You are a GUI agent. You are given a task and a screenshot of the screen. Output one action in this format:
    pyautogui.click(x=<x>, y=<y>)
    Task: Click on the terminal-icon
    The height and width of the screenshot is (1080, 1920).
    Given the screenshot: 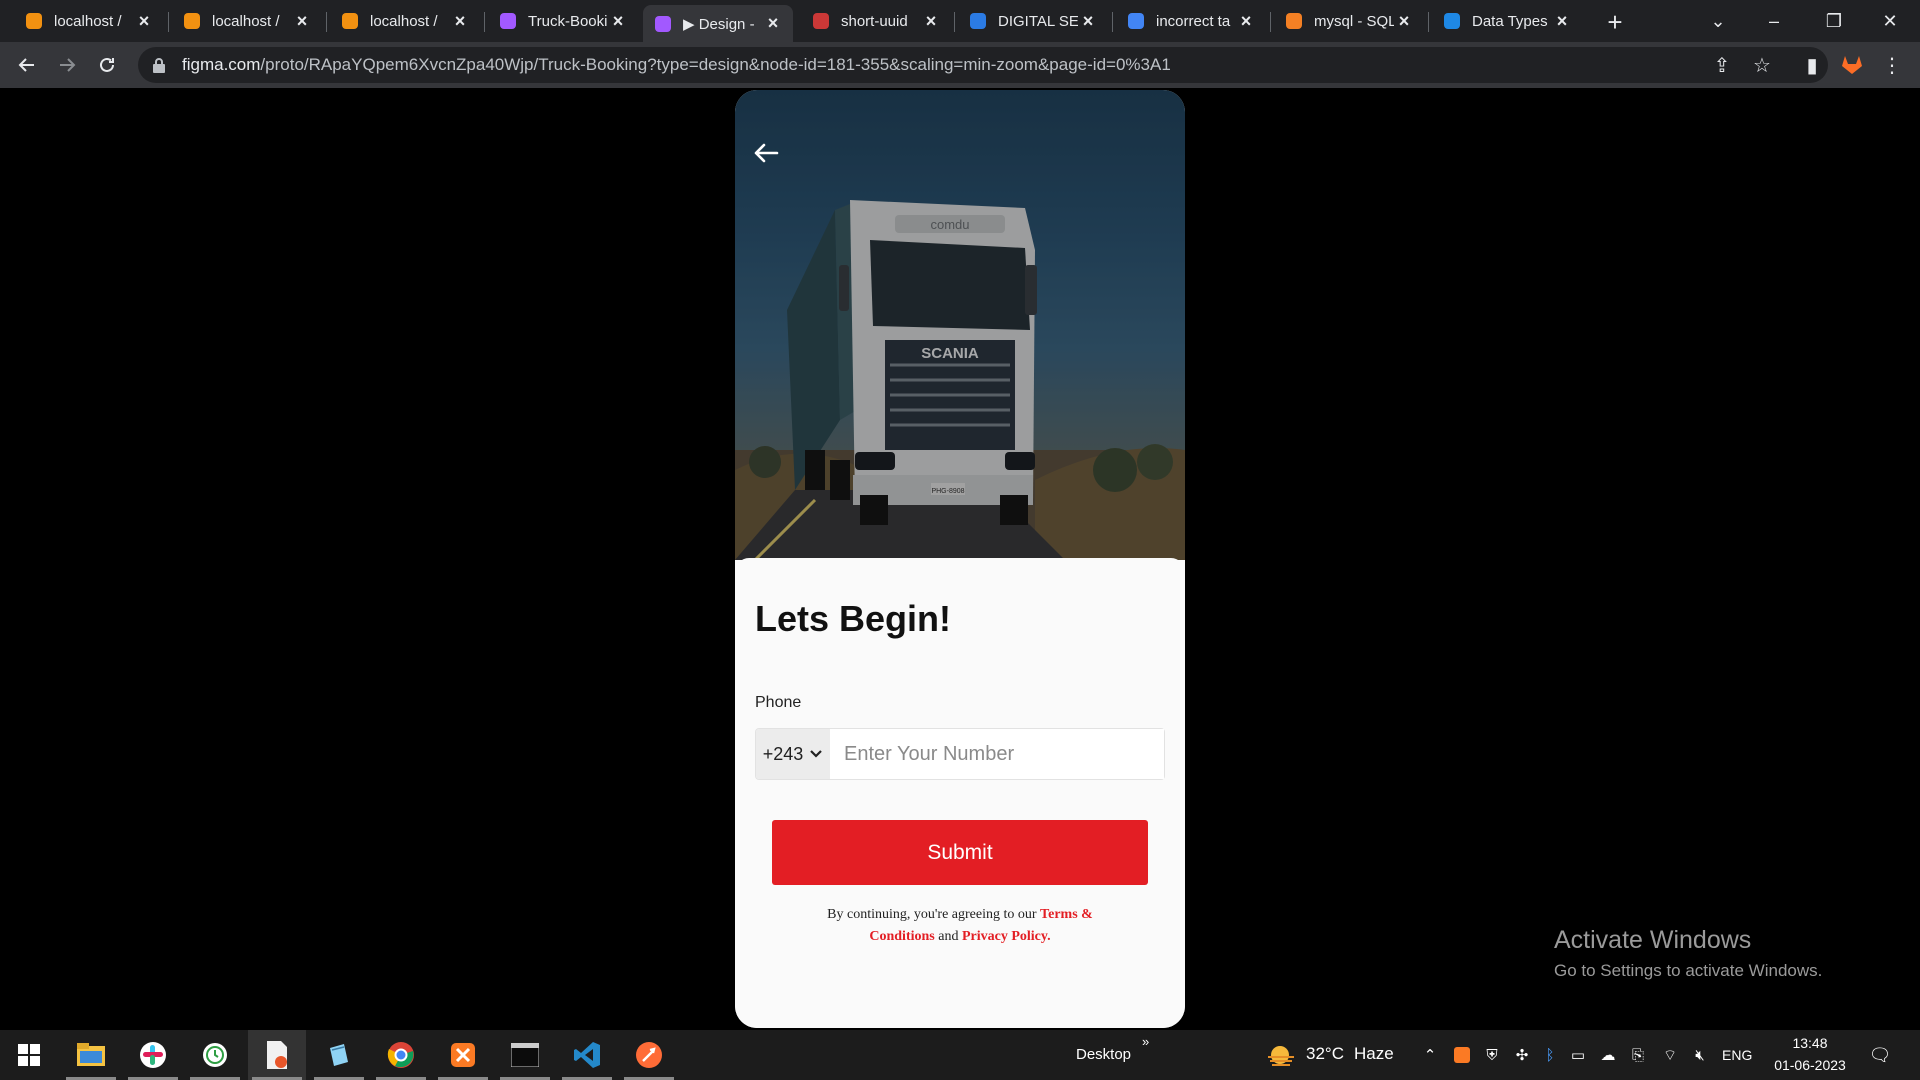 What is the action you would take?
    pyautogui.click(x=525, y=1055)
    